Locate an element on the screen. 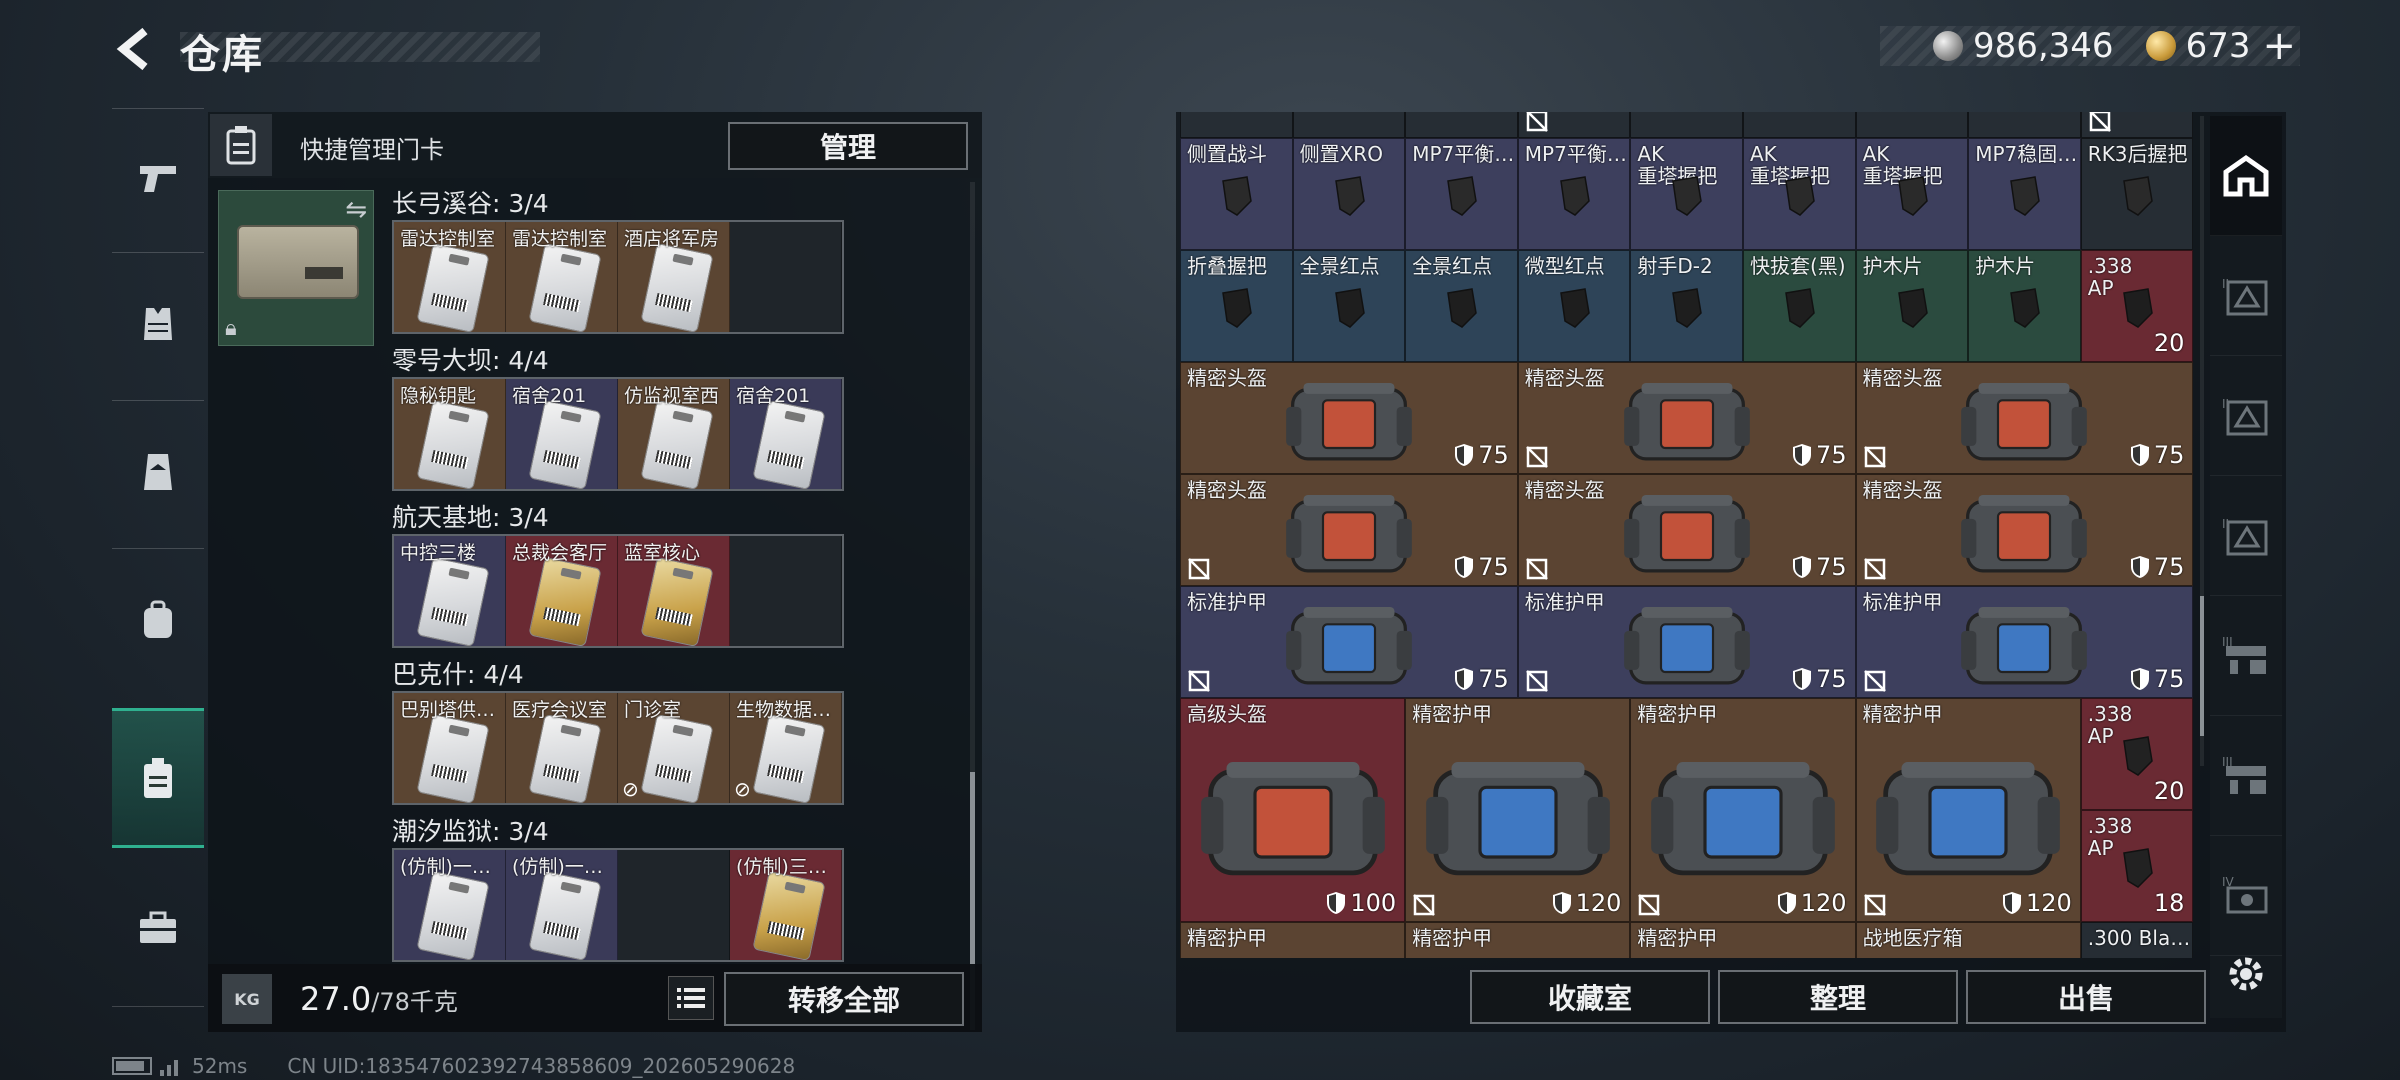 This screenshot has height=1080, width=2400. item-slot: 侧置战斗 is located at coordinates (1236, 194).